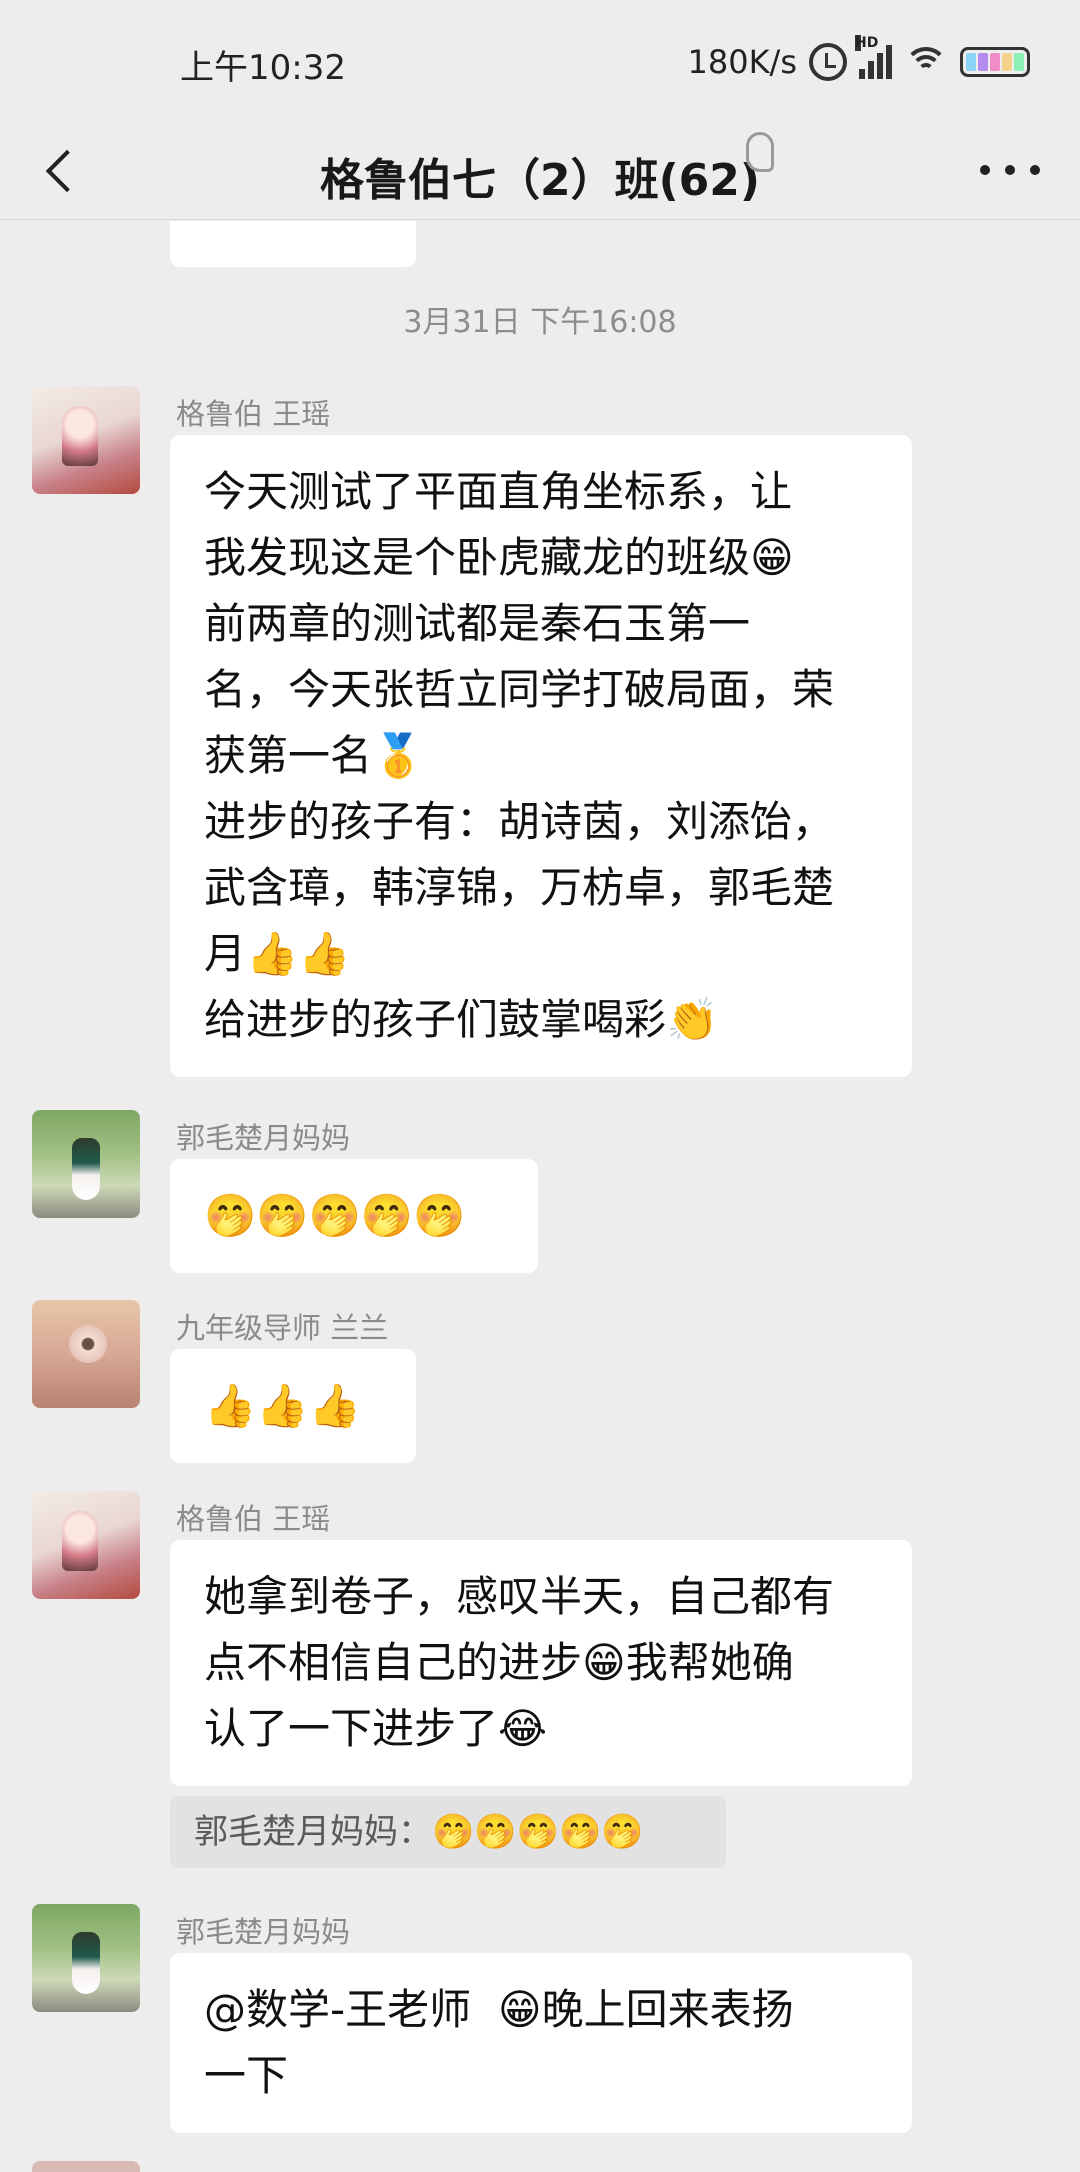  What do you see at coordinates (1010, 170) in the screenshot?
I see `more-button` at bounding box center [1010, 170].